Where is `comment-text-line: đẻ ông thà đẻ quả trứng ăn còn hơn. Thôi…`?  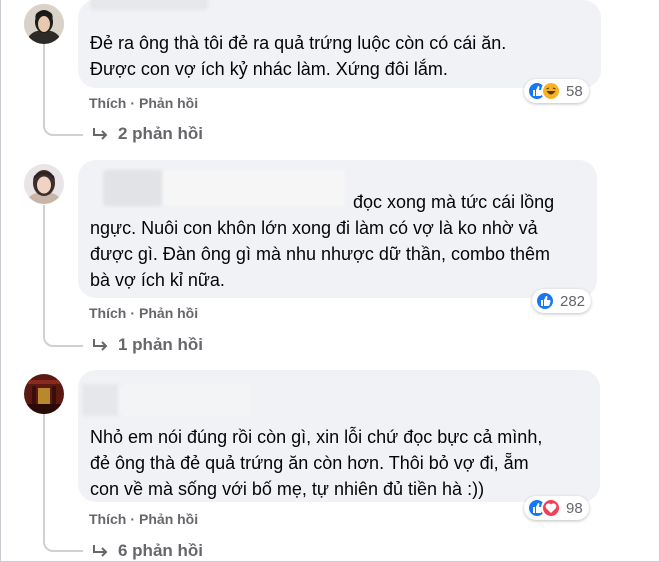 comment-text-line: đẻ ông thà đẻ quả trứng ăn còn hơn. Thôi… is located at coordinates (309, 463).